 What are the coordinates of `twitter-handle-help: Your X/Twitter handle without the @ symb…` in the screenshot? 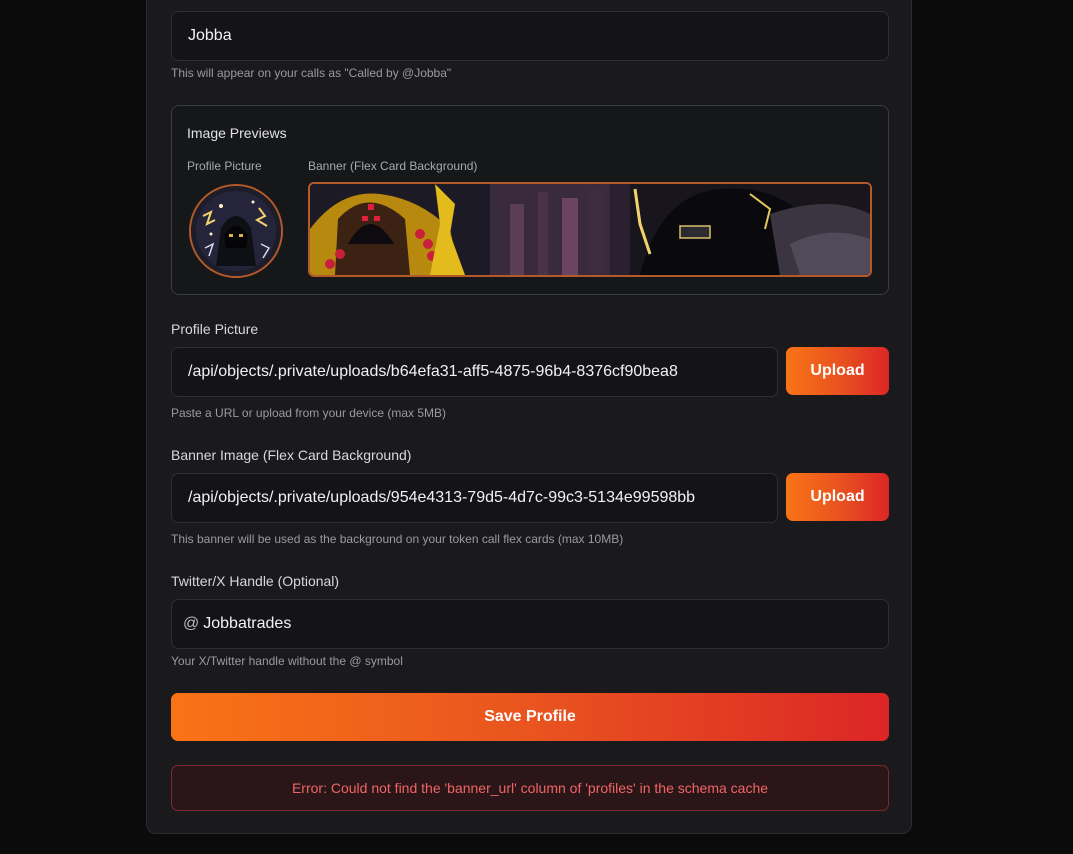 It's located at (287, 661).